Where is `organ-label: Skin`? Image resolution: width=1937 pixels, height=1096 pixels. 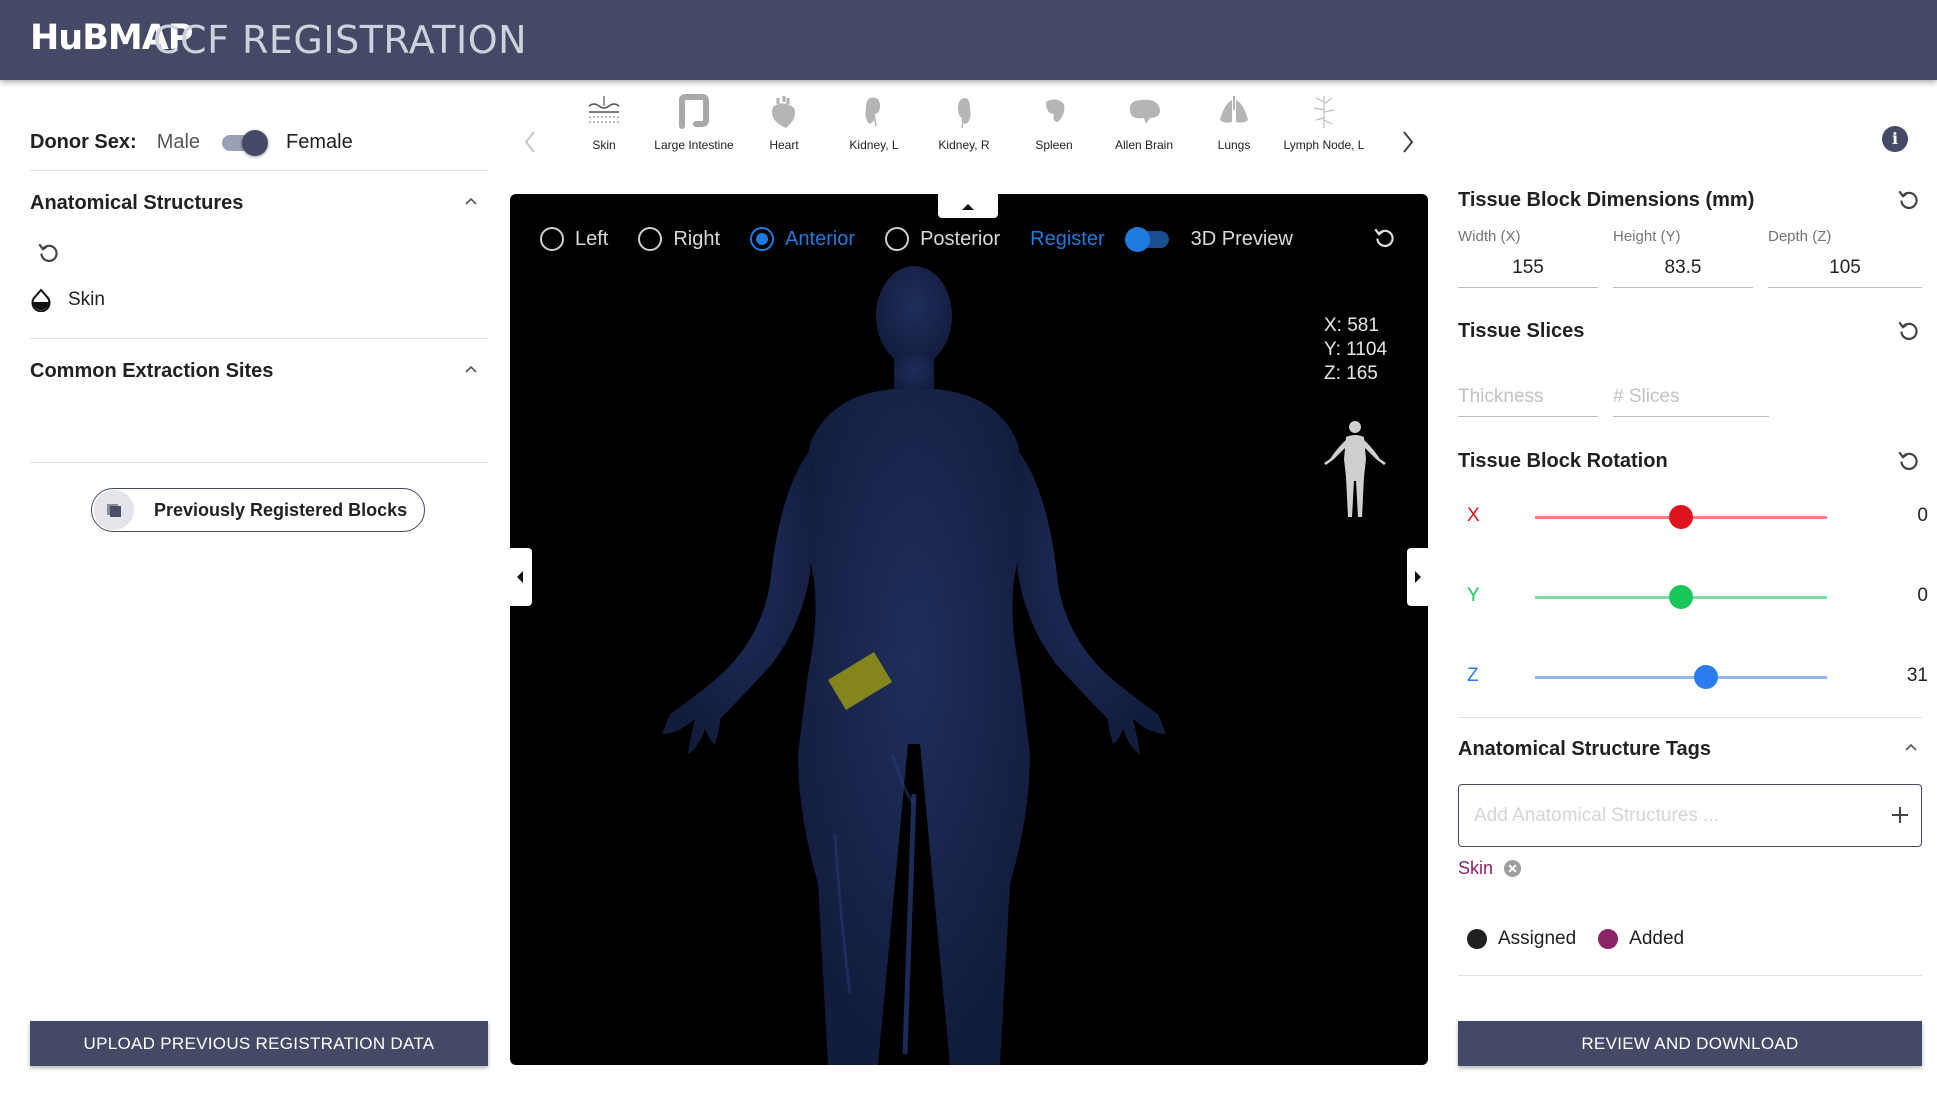 organ-label: Skin is located at coordinates (604, 145).